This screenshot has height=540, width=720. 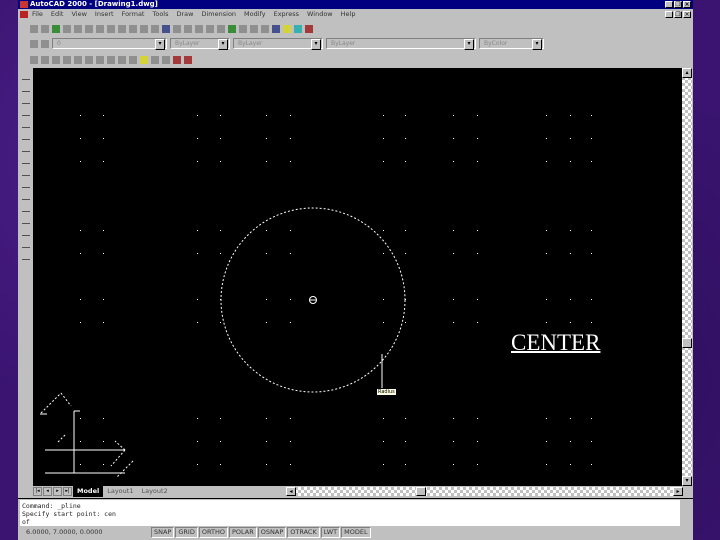 What do you see at coordinates (34, 59) in the screenshot?
I see `snap-tracking-icon` at bounding box center [34, 59].